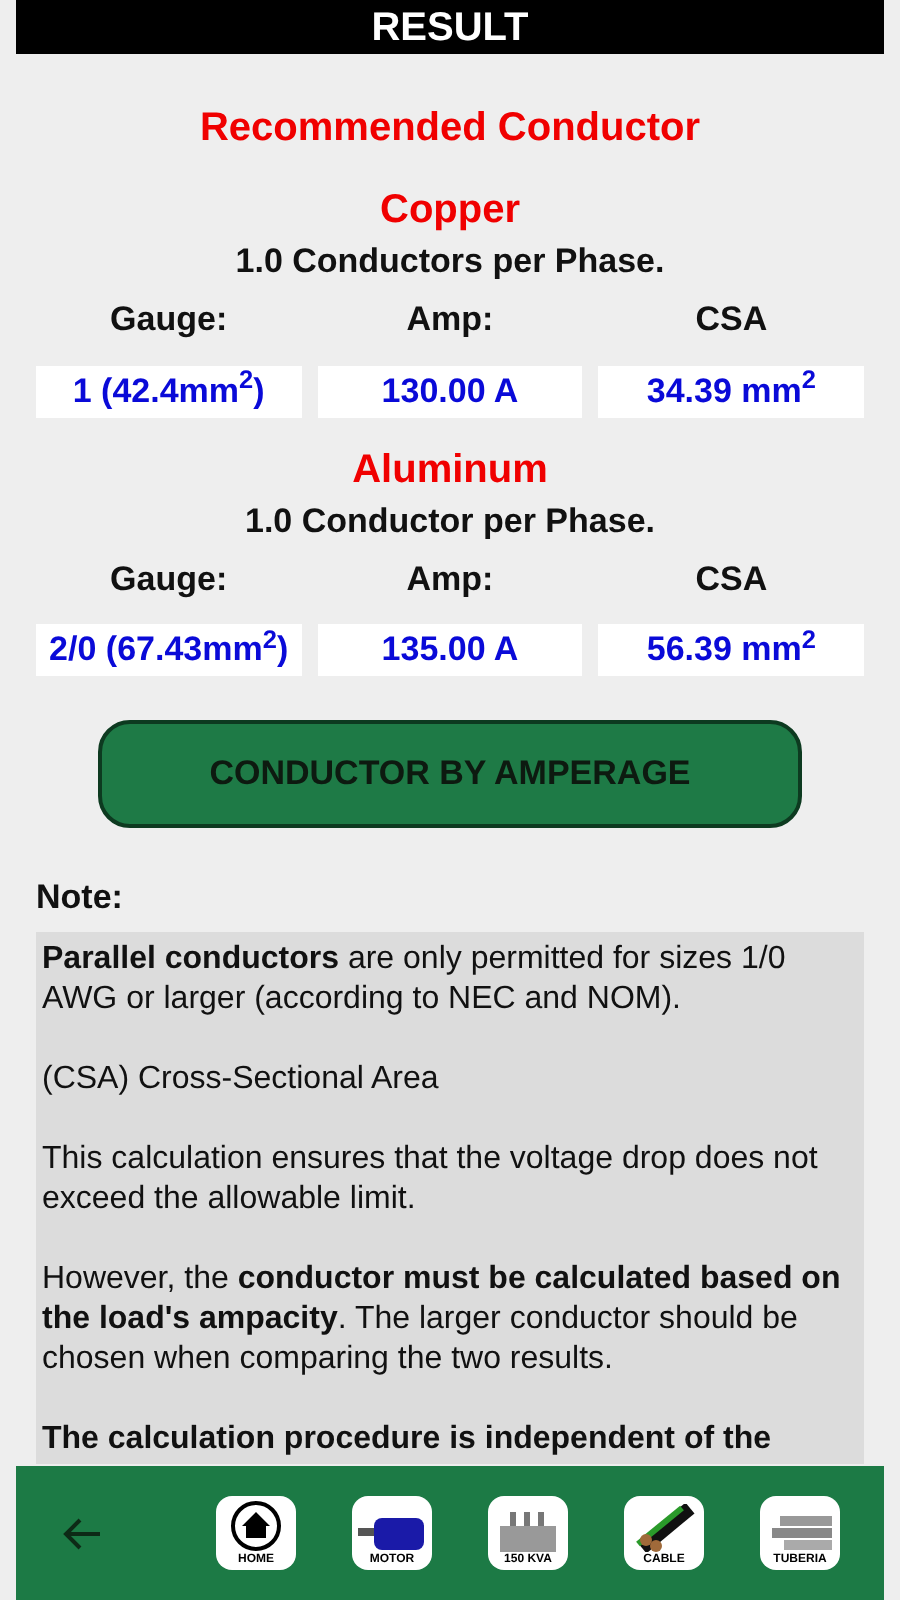 The width and height of the screenshot is (900, 1600). Describe the element at coordinates (450, 521) in the screenshot. I see `conductors-per-phase: 1.0 Conductor per Phase.` at that location.